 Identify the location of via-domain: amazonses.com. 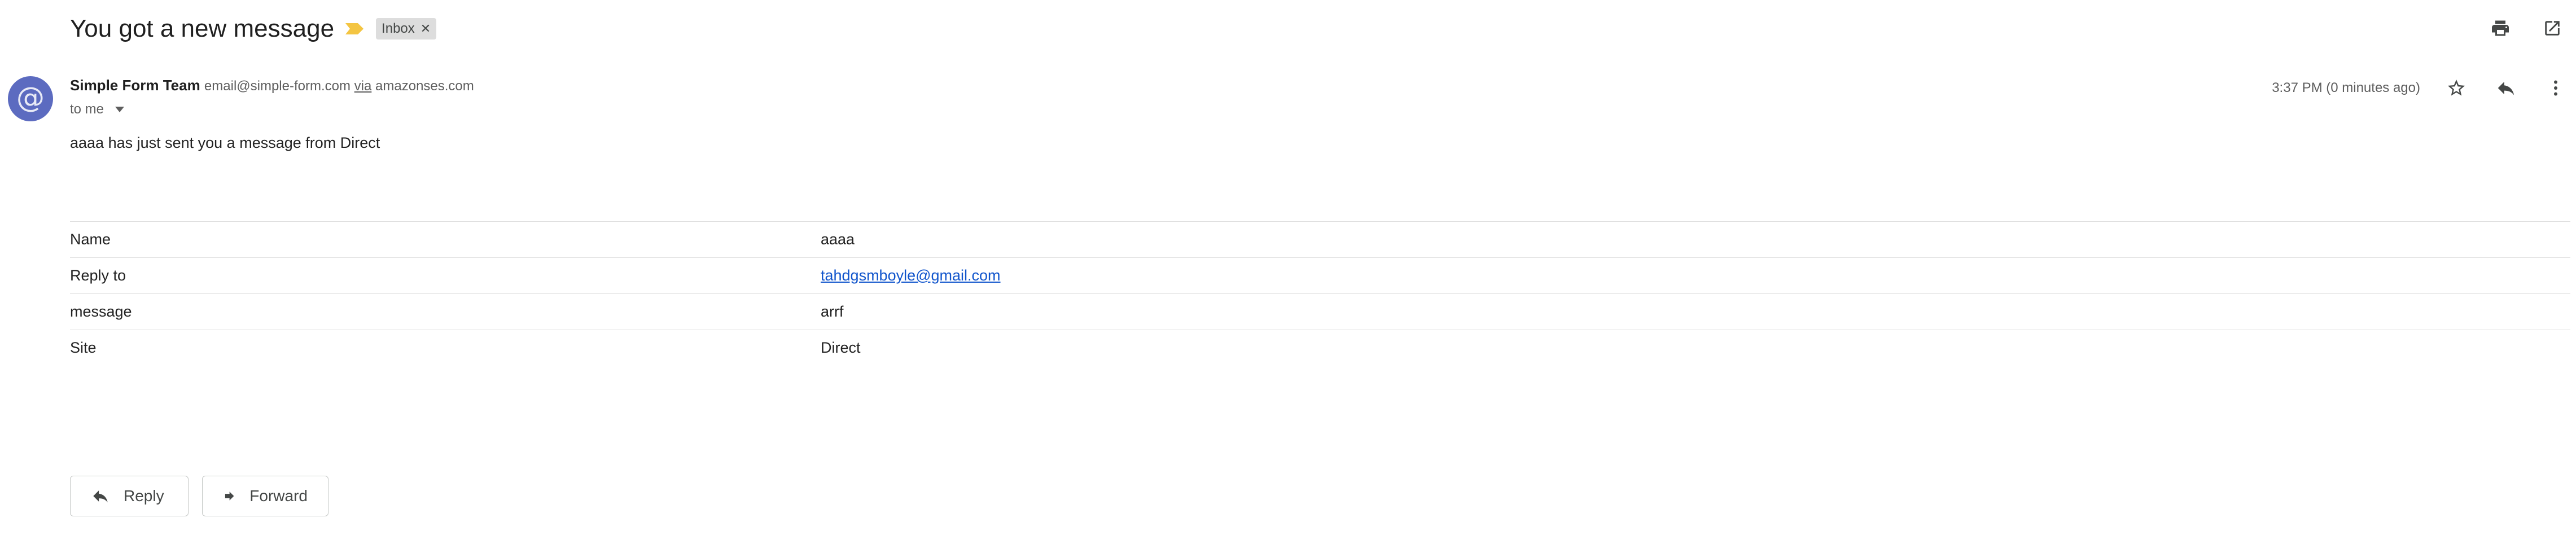
(424, 86).